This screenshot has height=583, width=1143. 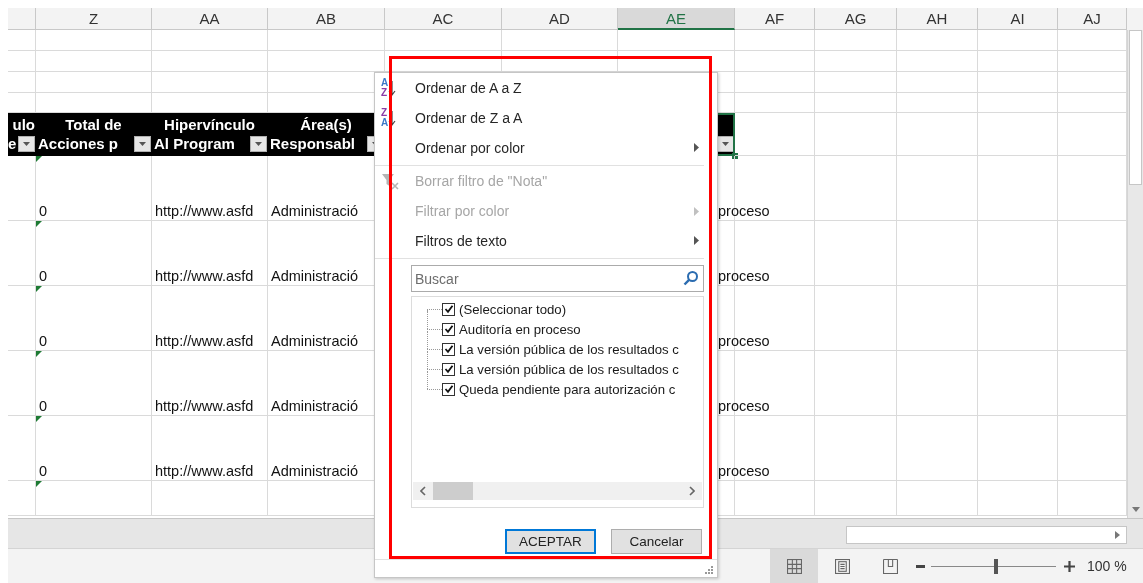 What do you see at coordinates (326, 124) in the screenshot?
I see `header-text: Área(s)` at bounding box center [326, 124].